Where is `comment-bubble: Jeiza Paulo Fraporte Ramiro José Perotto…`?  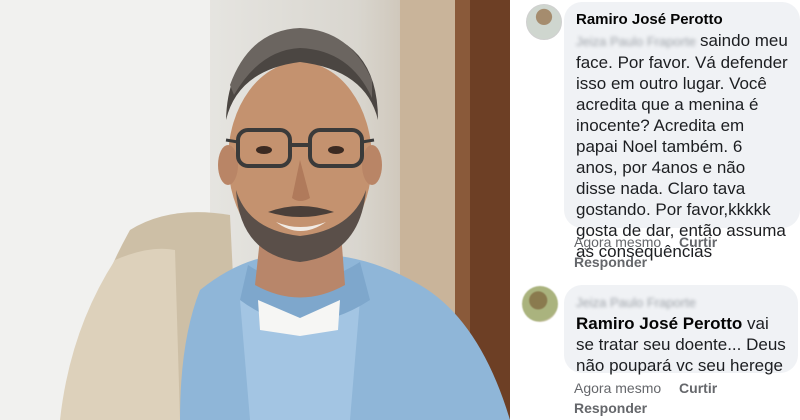 comment-bubble: Jeiza Paulo Fraporte Ramiro José Perotto… is located at coordinates (681, 330).